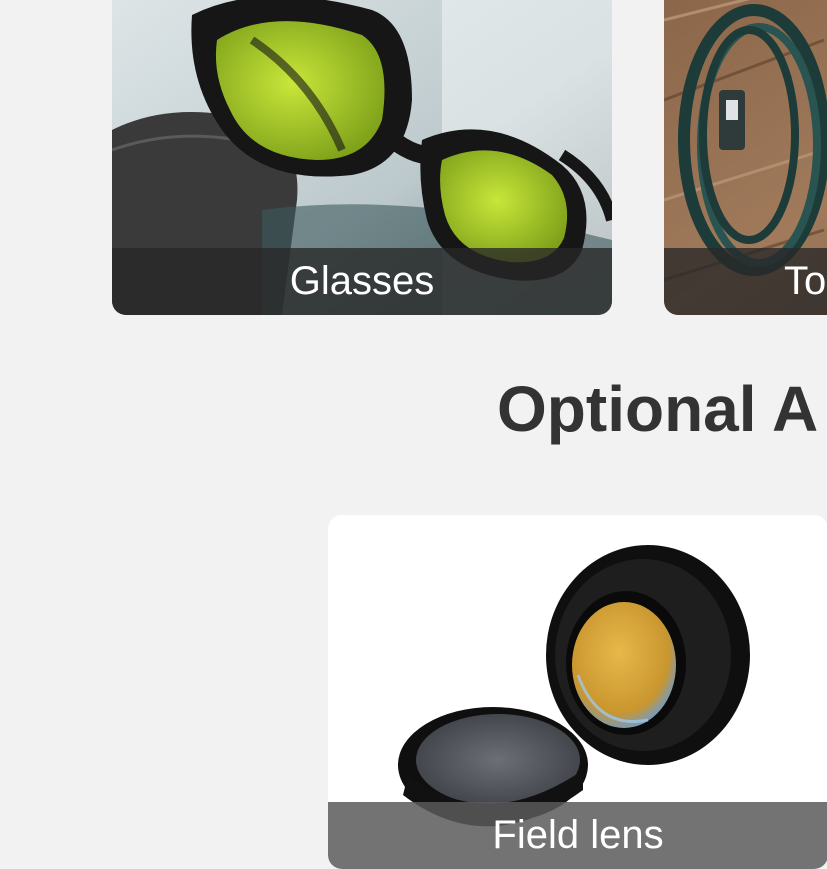 The width and height of the screenshot is (827, 869). What do you see at coordinates (745, 157) in the screenshot?
I see `product-card-cable: To` at bounding box center [745, 157].